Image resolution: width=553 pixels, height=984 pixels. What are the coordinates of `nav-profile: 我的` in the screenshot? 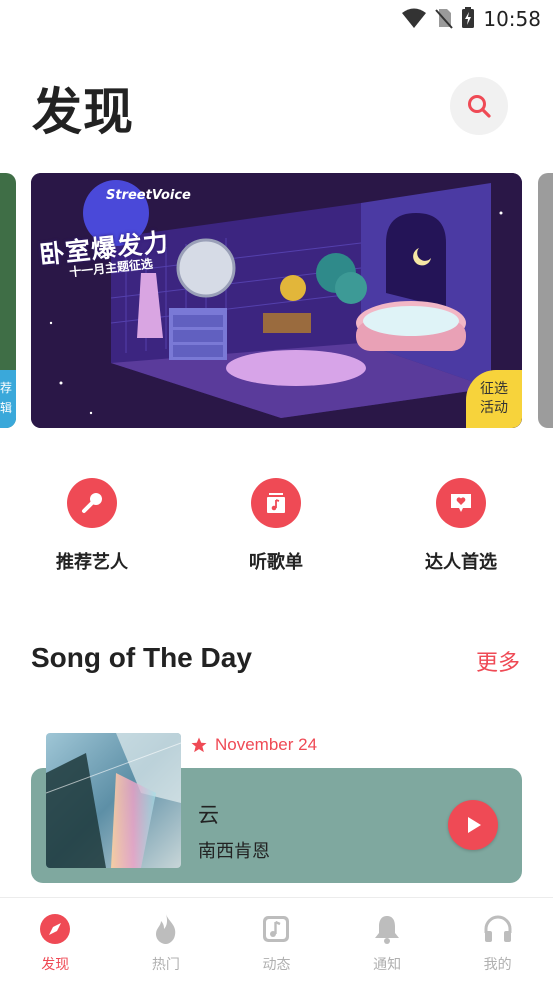 It's located at (497, 941).